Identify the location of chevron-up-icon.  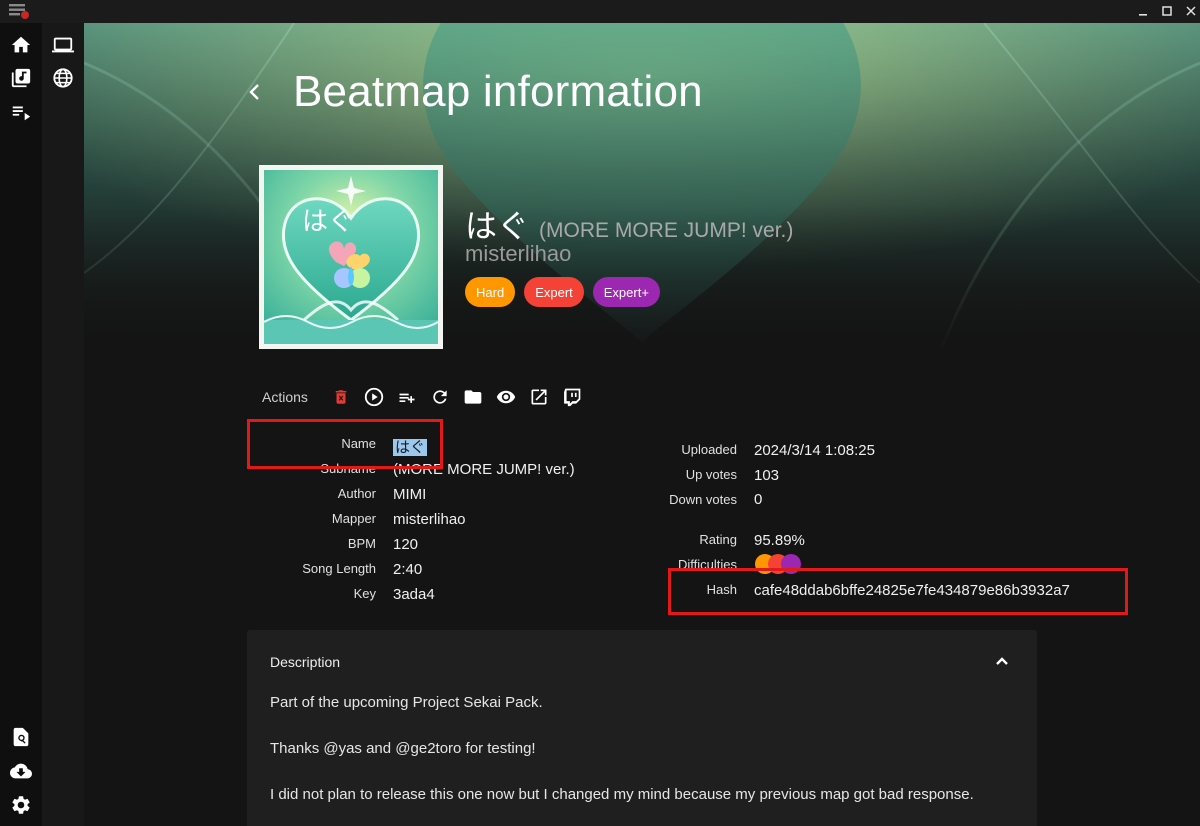
(1002, 661).